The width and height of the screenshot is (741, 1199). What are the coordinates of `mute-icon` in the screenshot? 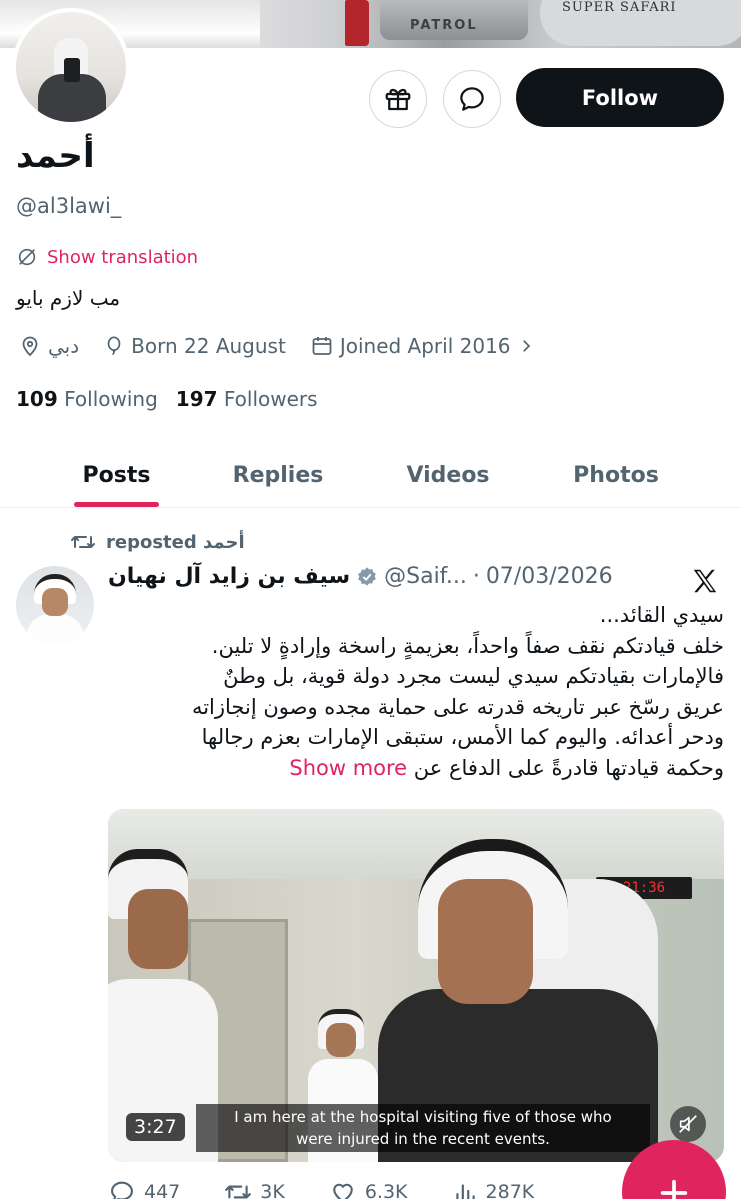 It's located at (688, 1124).